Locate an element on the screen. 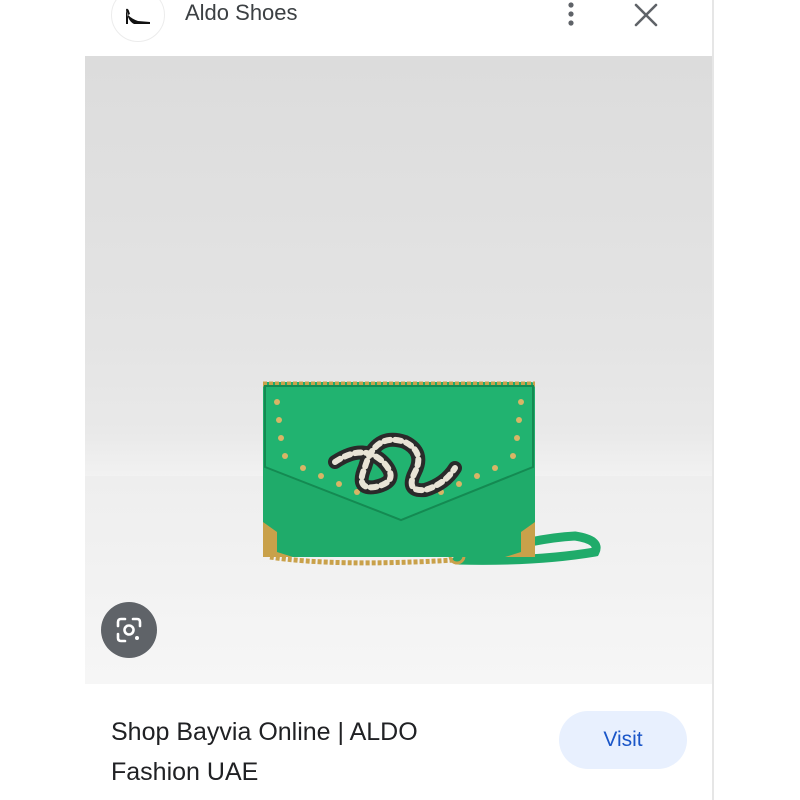 This screenshot has width=800, height=800. google-lens-button is located at coordinates (129, 630).